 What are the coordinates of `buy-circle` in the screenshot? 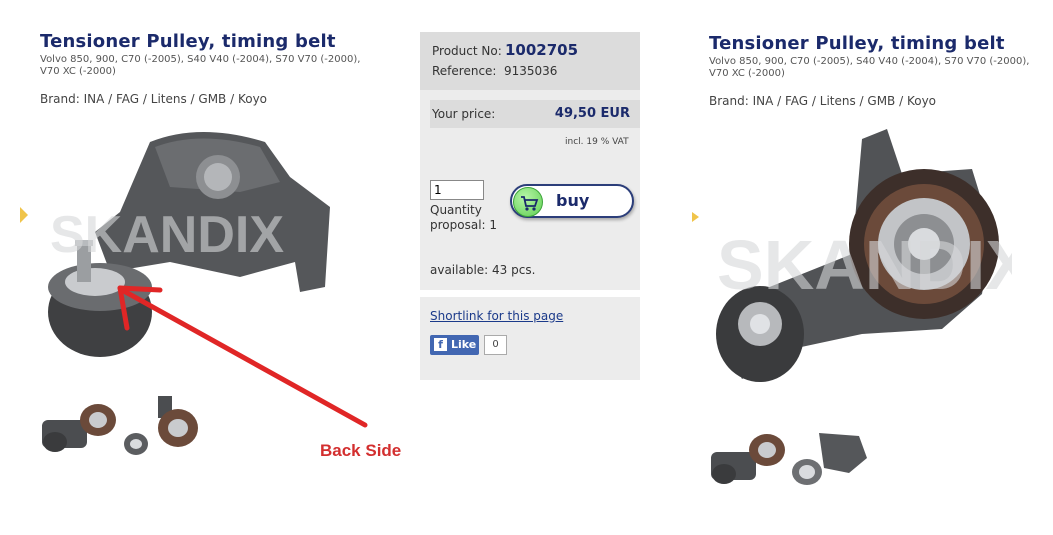 It's located at (528, 202).